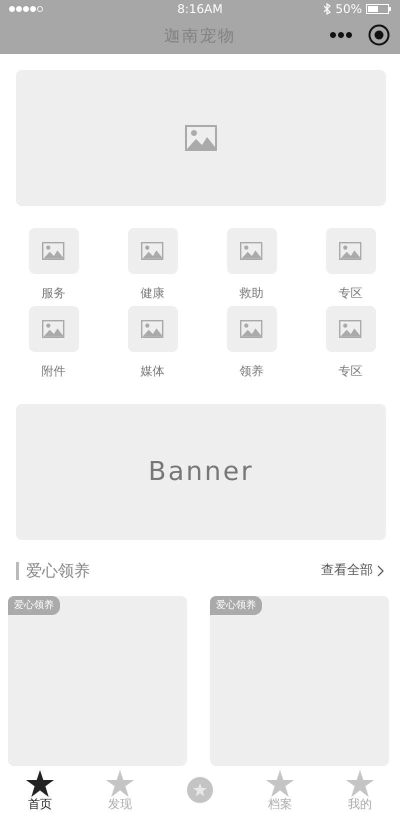 The image size is (400, 822). What do you see at coordinates (54, 293) in the screenshot?
I see `category-label: 服务` at bounding box center [54, 293].